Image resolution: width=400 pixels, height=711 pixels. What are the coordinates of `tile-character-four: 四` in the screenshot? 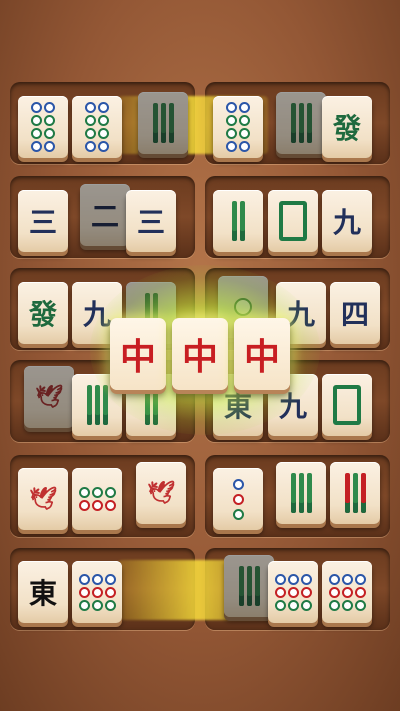 It's located at (355, 313).